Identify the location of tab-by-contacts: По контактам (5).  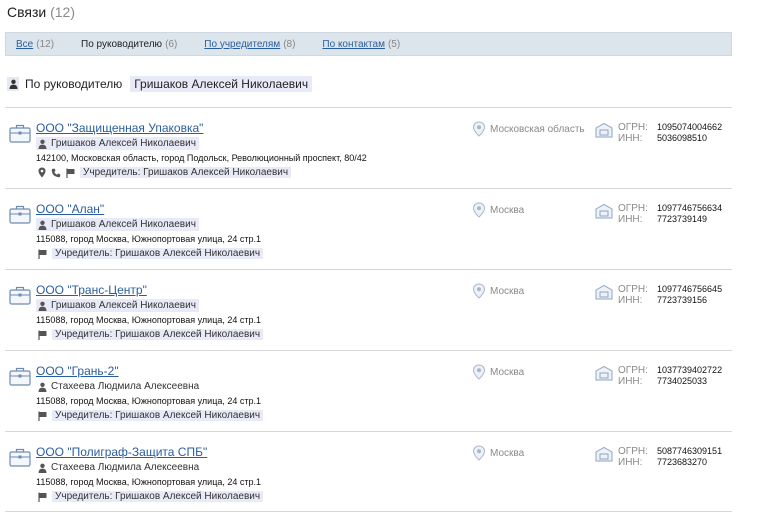
(361, 44).